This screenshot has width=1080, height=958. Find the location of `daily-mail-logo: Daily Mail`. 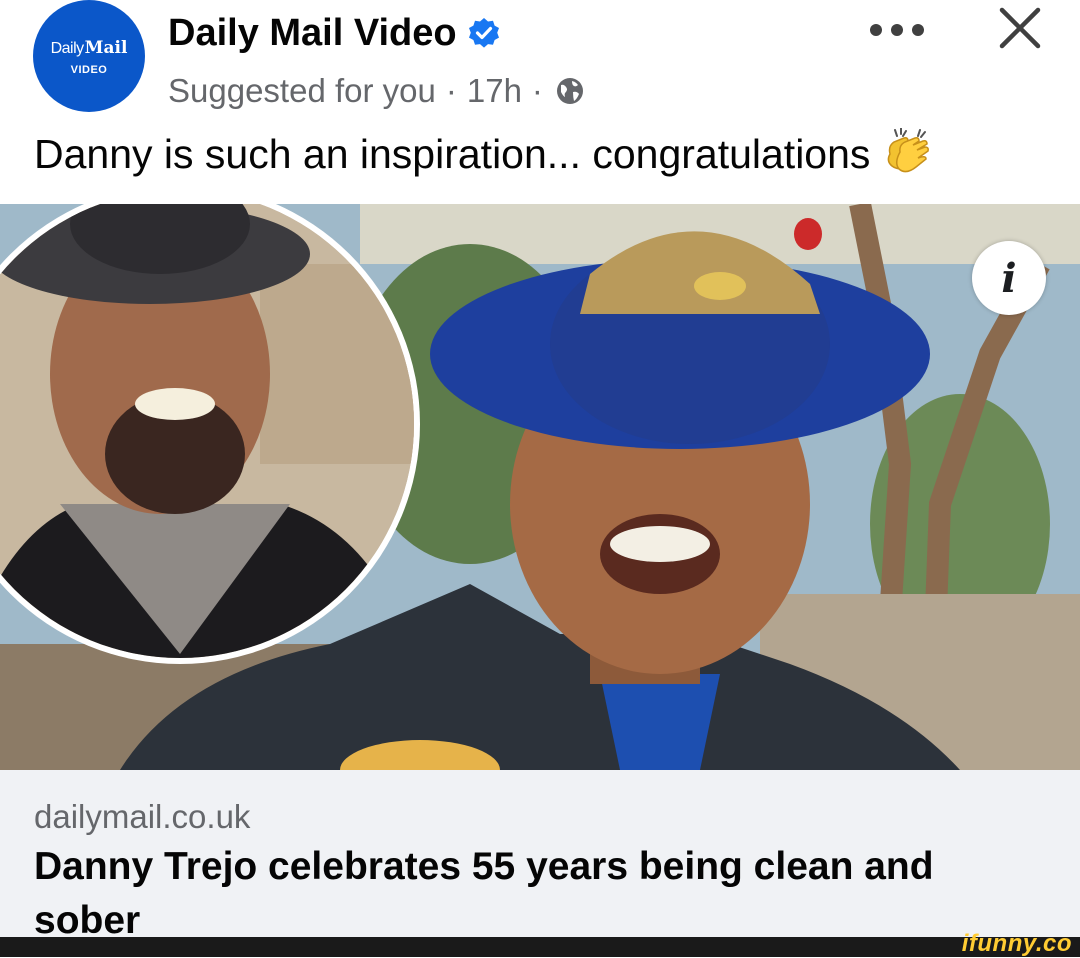

daily-mail-logo: Daily Mail is located at coordinates (89, 48).